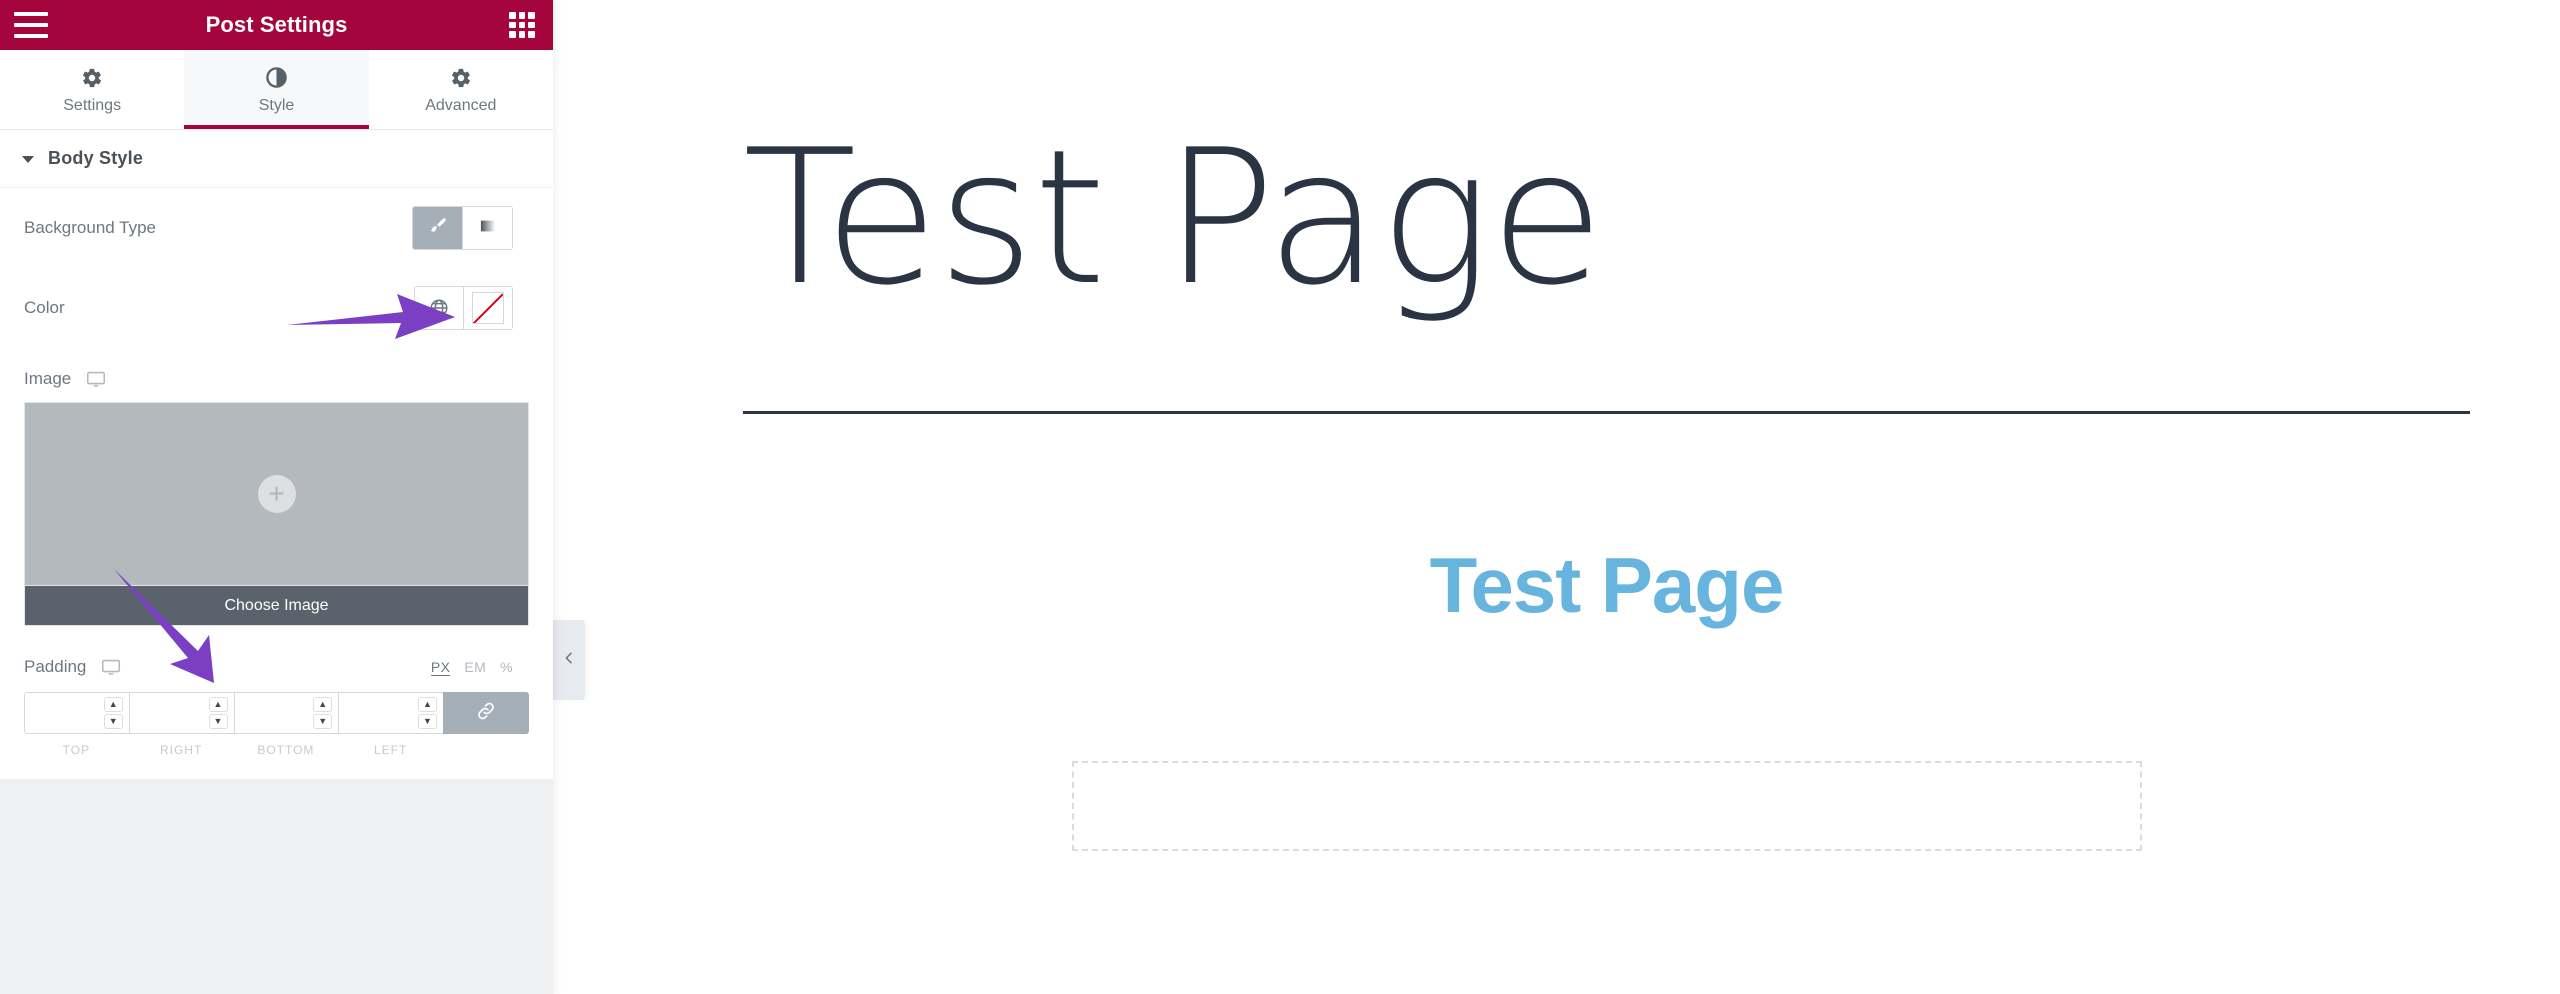 Image resolution: width=2560 pixels, height=994 pixels. I want to click on padding-units: PX EM %, so click(471, 667).